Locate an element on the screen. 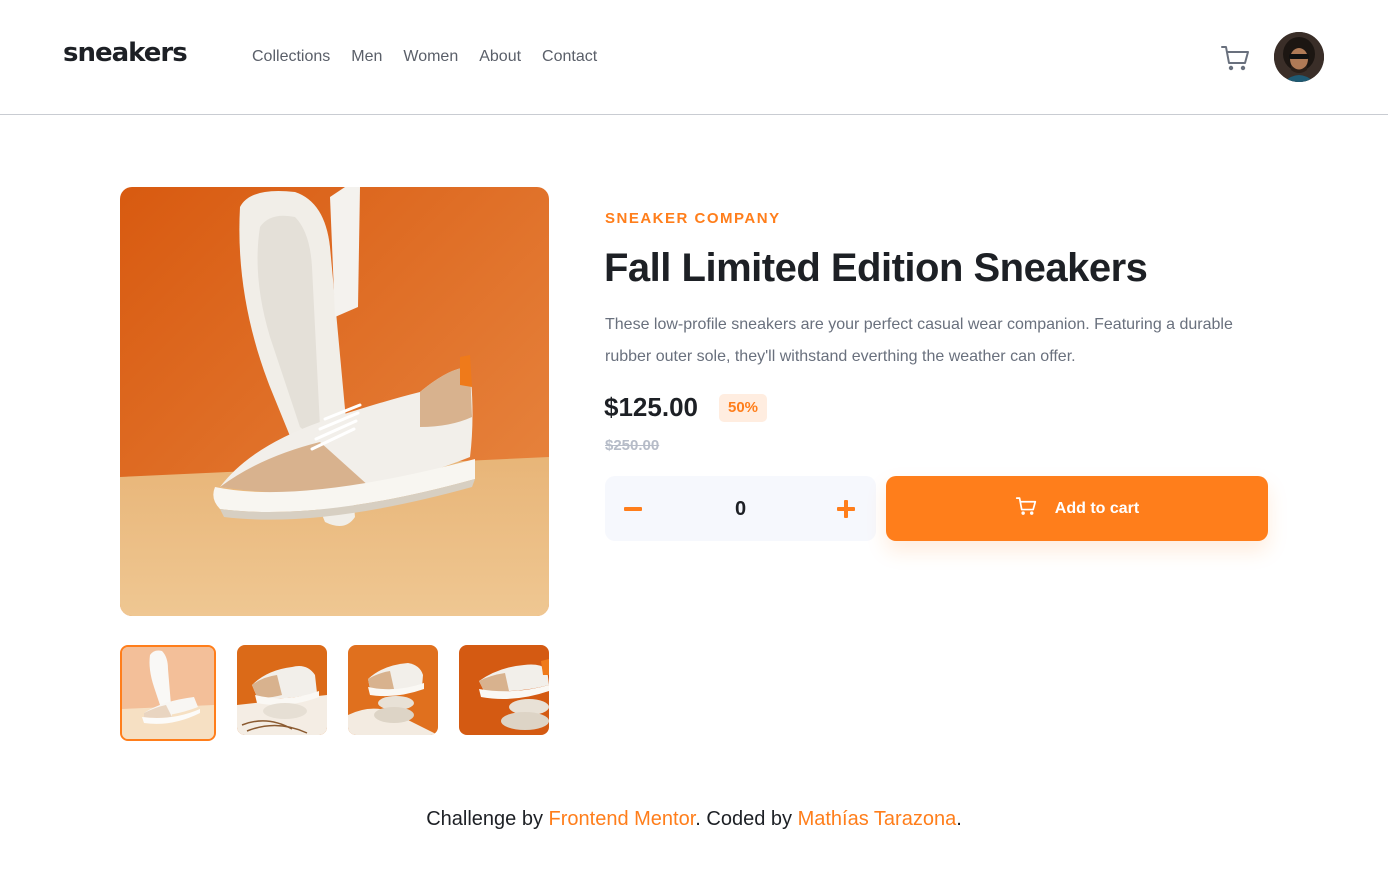  product-main-image is located at coordinates (334, 401).